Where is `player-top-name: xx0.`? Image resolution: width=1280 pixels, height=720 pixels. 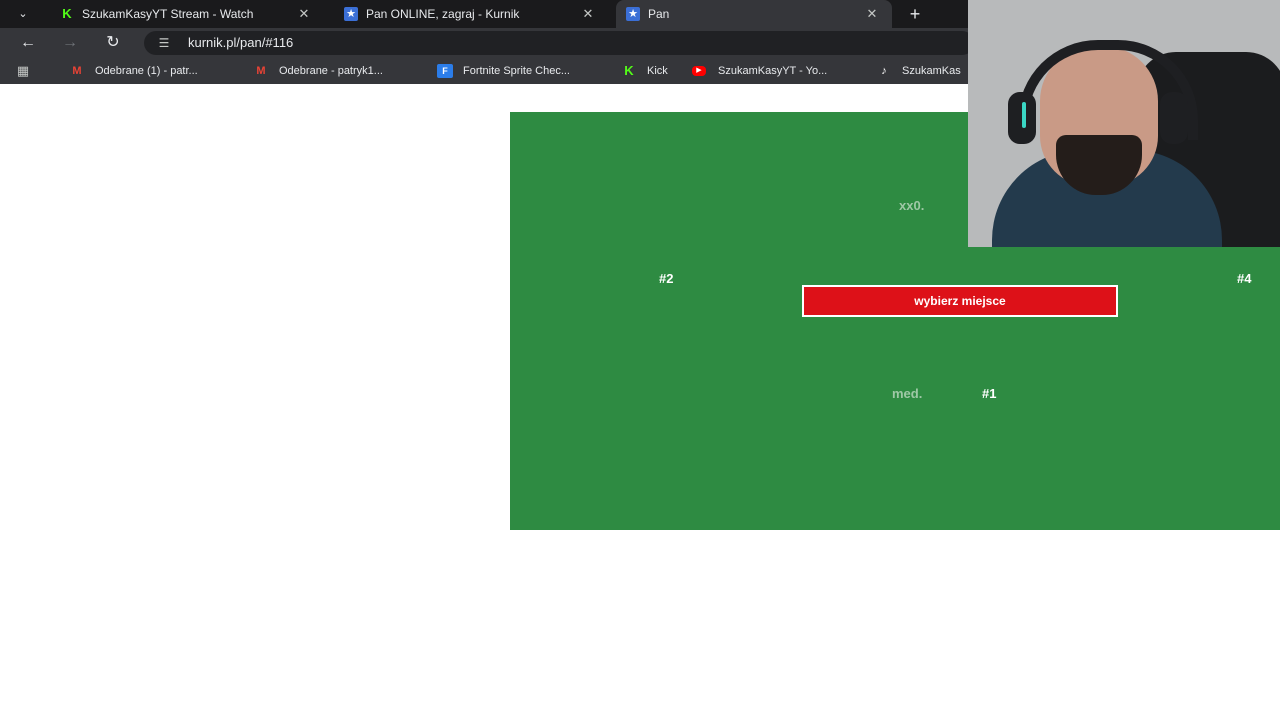
player-top-name: xx0. is located at coordinates (912, 205).